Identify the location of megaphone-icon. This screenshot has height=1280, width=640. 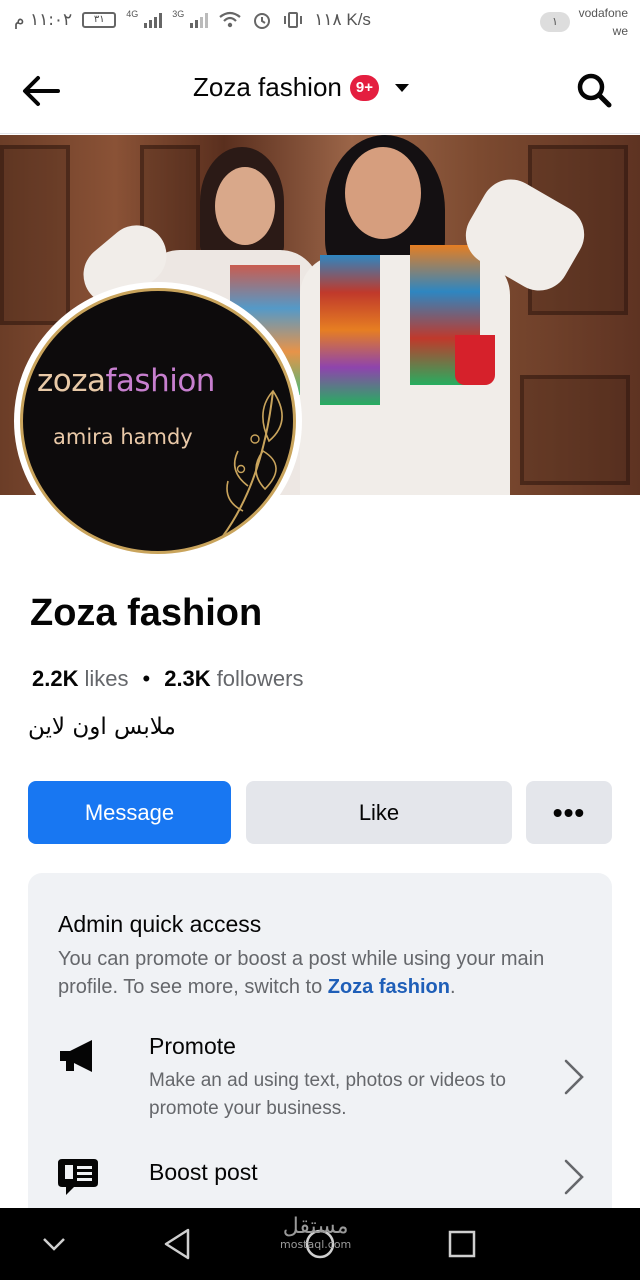
(76, 1056).